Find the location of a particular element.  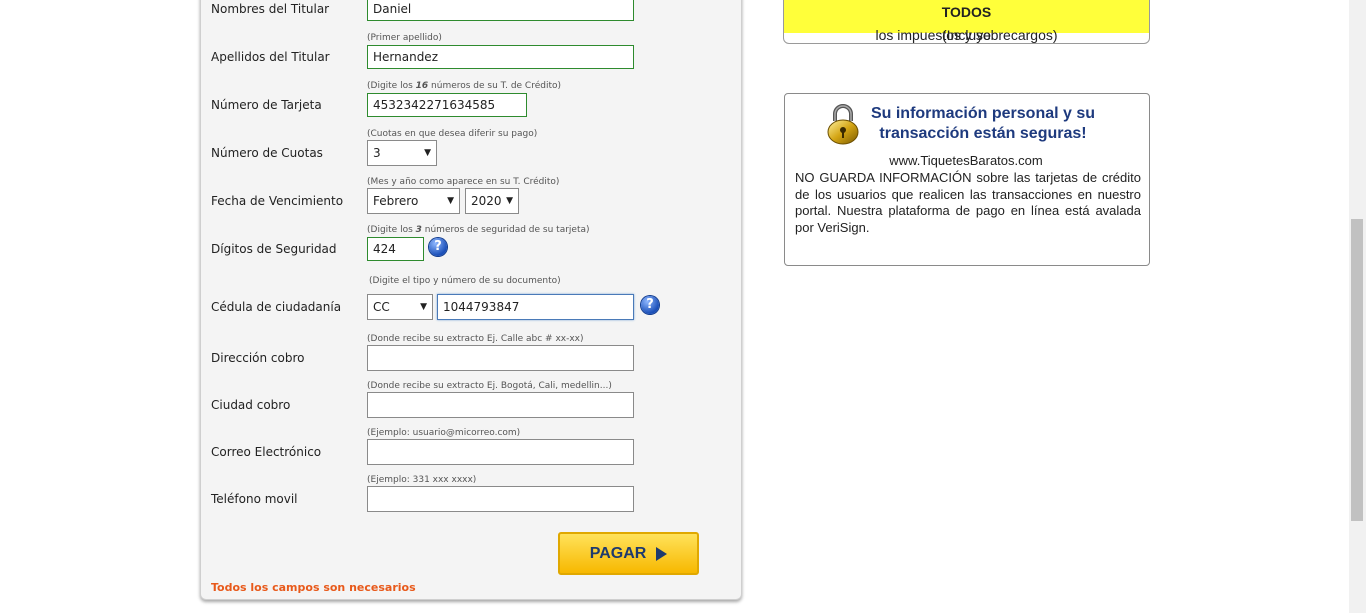

installments-select: 3 ▼ is located at coordinates (402, 153).